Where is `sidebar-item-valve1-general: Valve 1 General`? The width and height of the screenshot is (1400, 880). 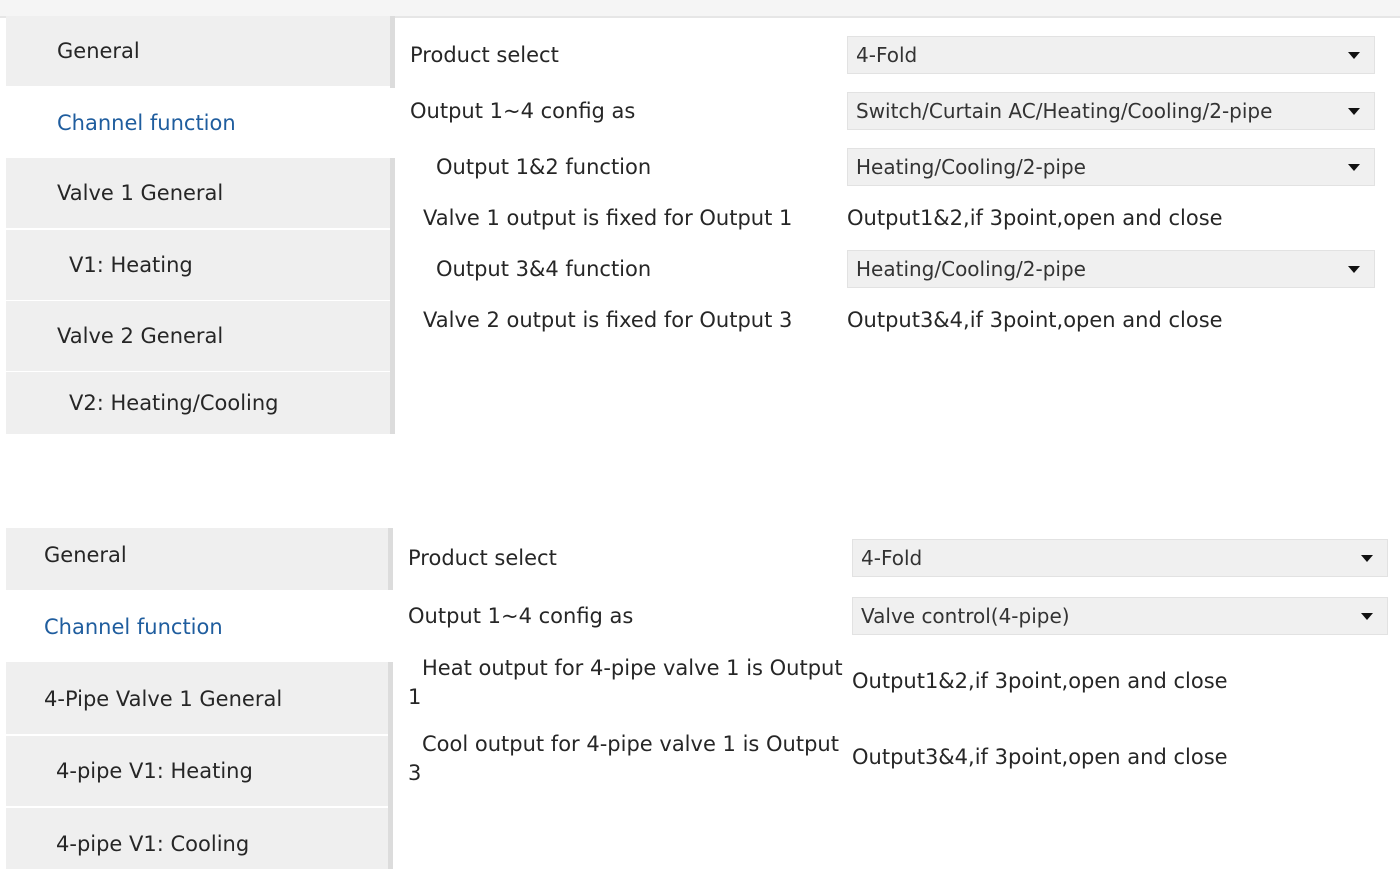
sidebar-item-valve1-general: Valve 1 General is located at coordinates (198, 193).